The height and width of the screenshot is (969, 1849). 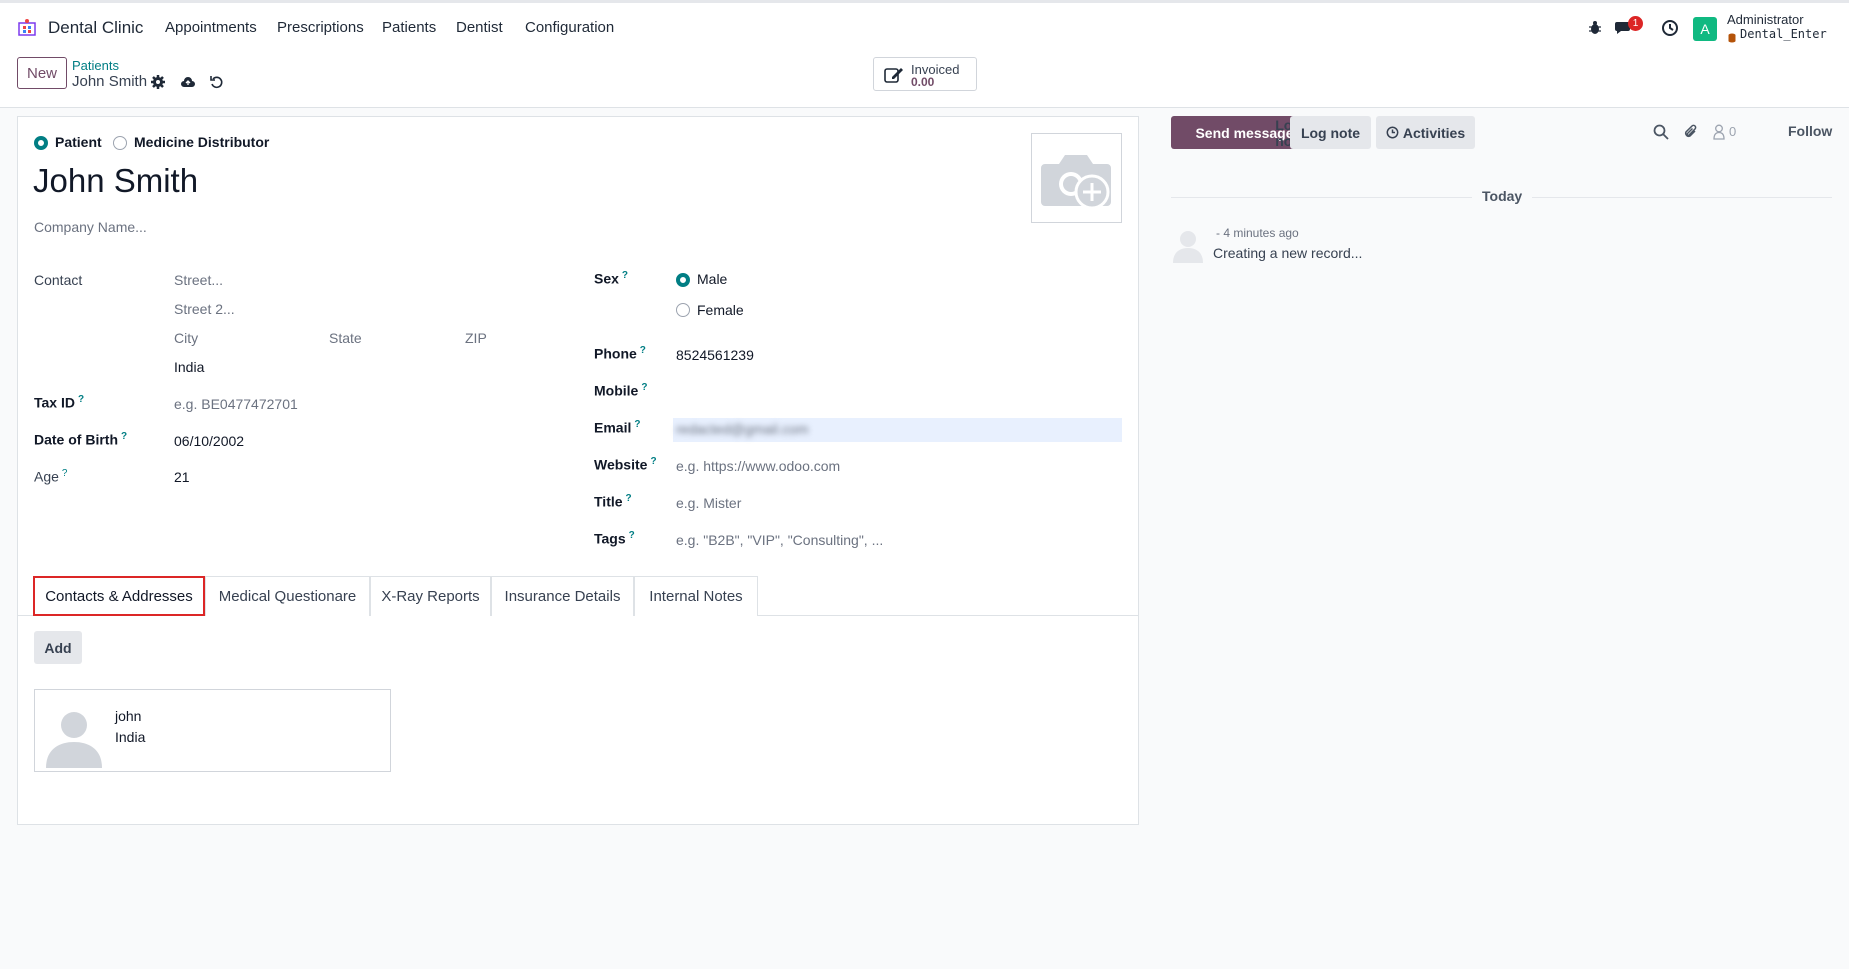 I want to click on tab-xray-reports: X-Ray Reports, so click(x=430, y=596).